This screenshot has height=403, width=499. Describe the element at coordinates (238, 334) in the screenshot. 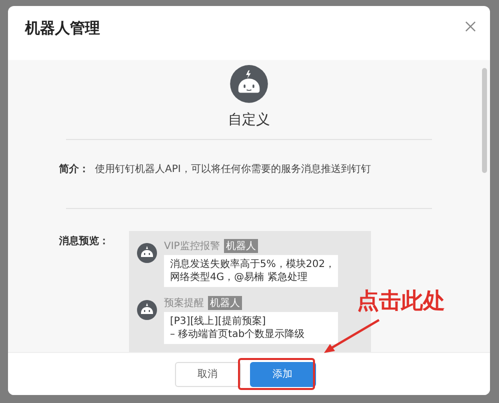

I see `message-line: – 移动端首页tab个数显示降级` at that location.